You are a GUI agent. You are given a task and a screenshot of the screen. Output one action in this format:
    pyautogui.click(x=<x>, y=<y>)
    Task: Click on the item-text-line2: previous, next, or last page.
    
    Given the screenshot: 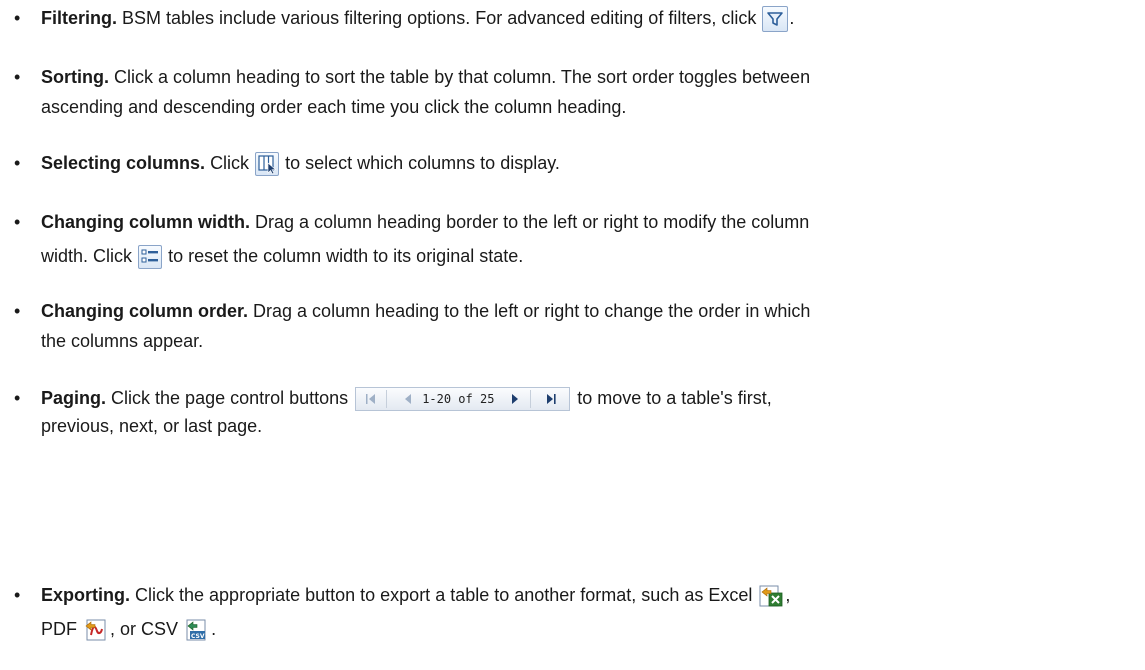 What is the action you would take?
    pyautogui.click(x=152, y=426)
    